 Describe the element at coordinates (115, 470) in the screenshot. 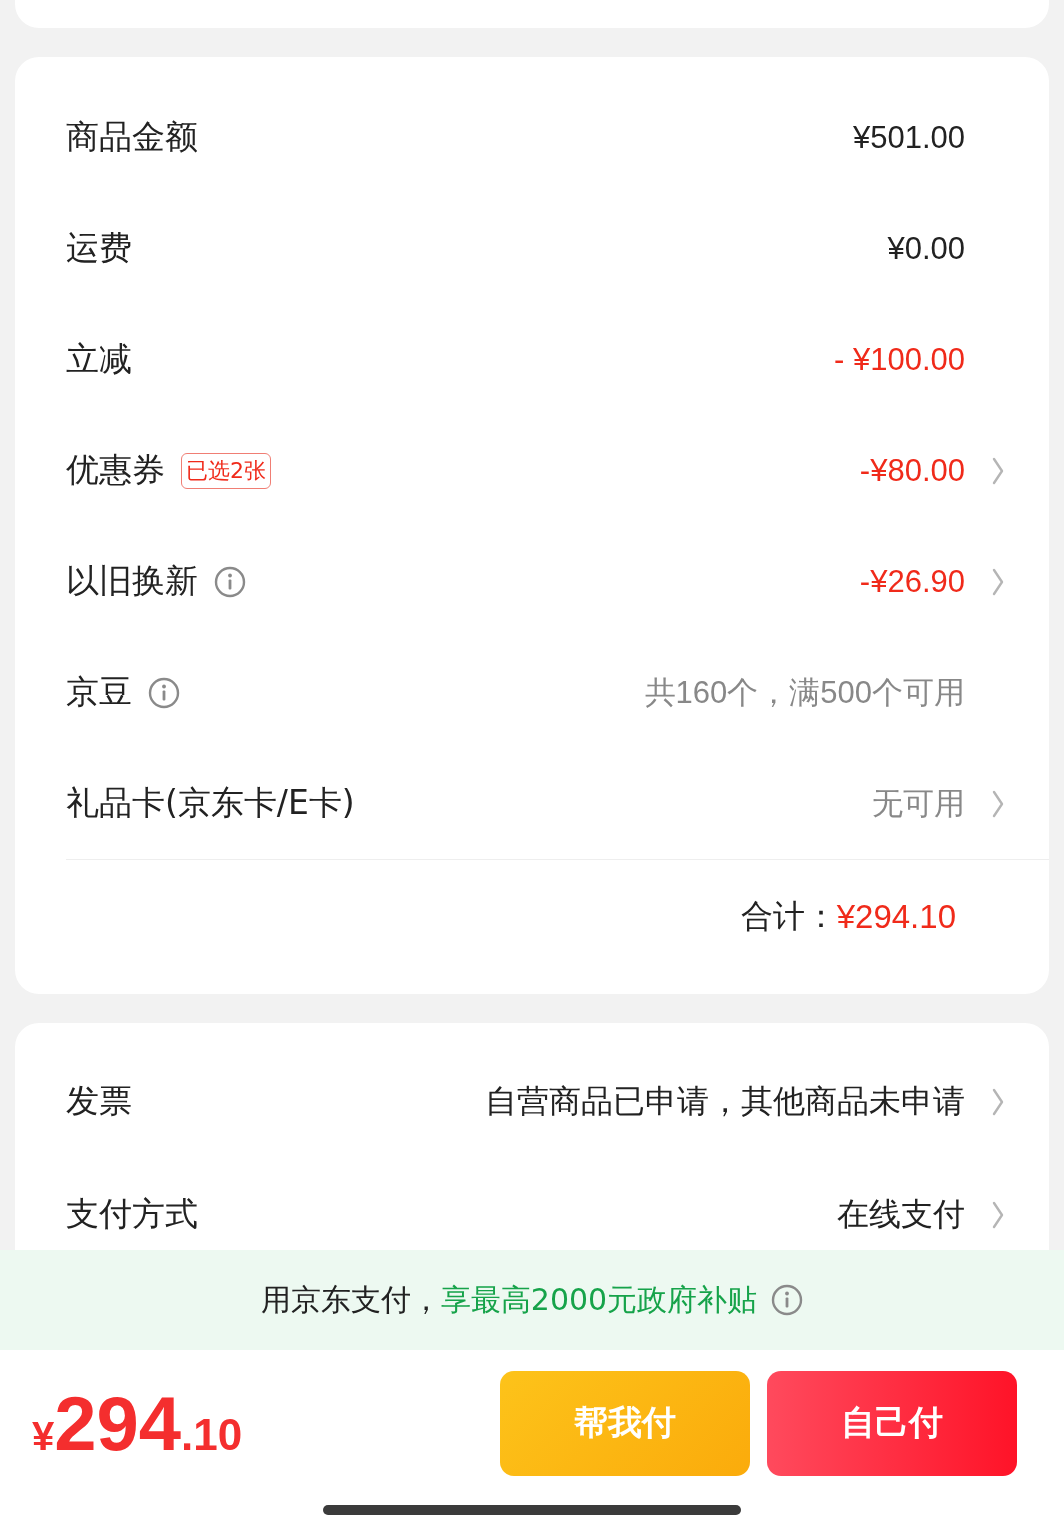

I see `row-label: 优惠券` at that location.